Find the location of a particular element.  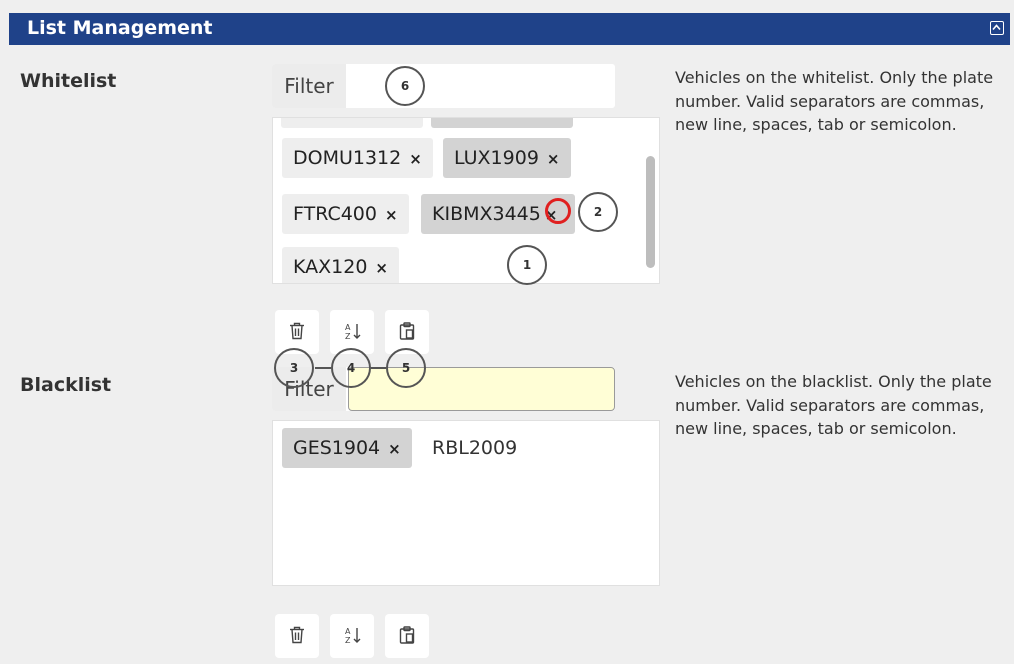

callout-6: 6 is located at coordinates (405, 86).